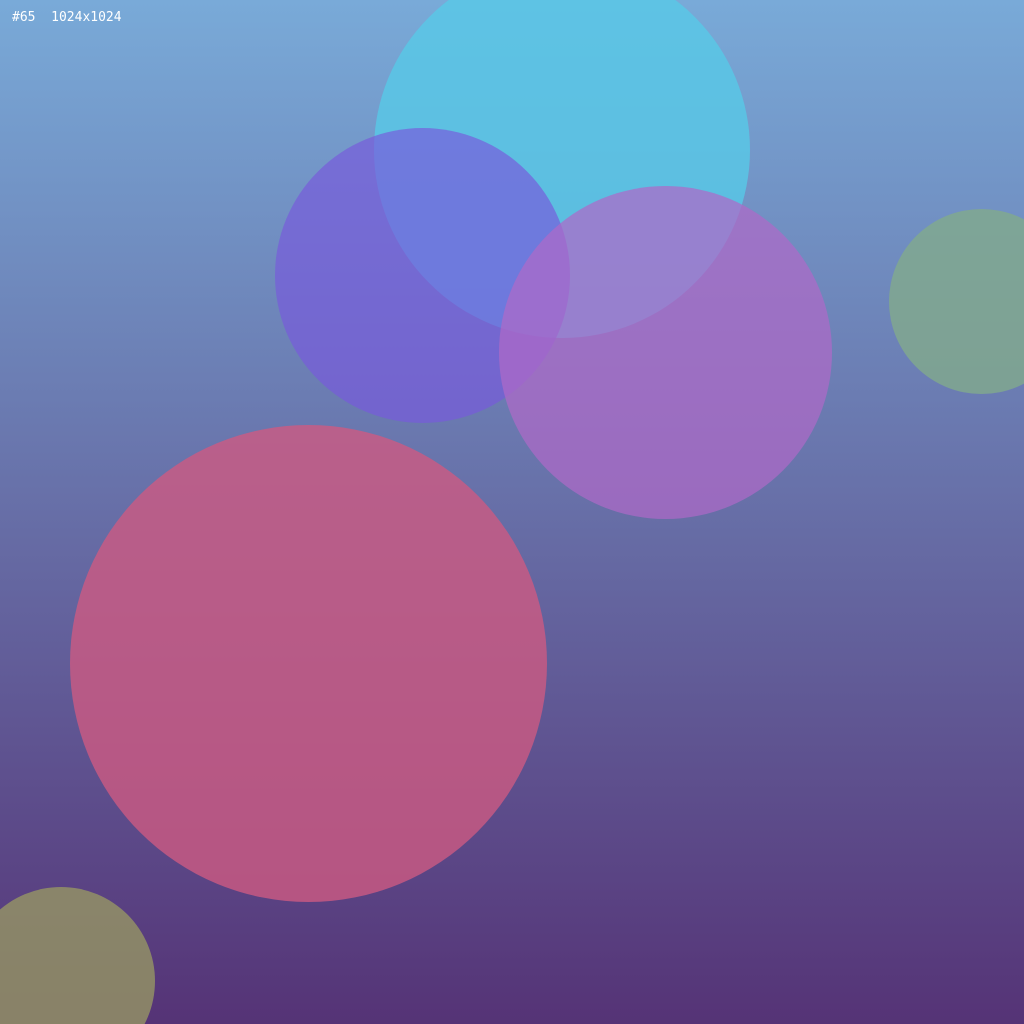  I want to click on image-size: 1024x1024, so click(86, 17).